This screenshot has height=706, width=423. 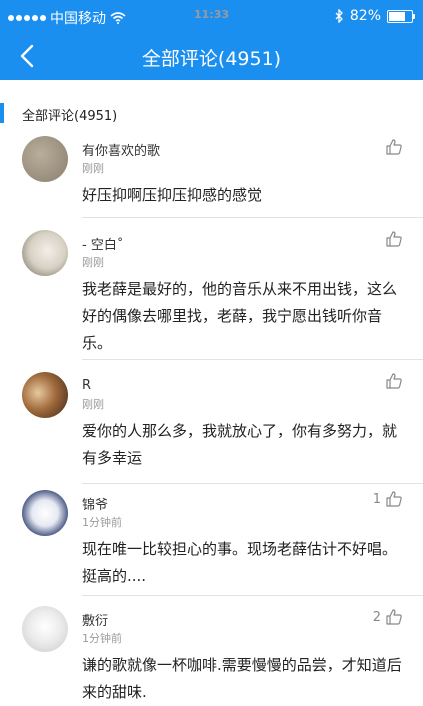 I want to click on status-bar: 中国移动 11:33 82%, so click(x=211, y=16).